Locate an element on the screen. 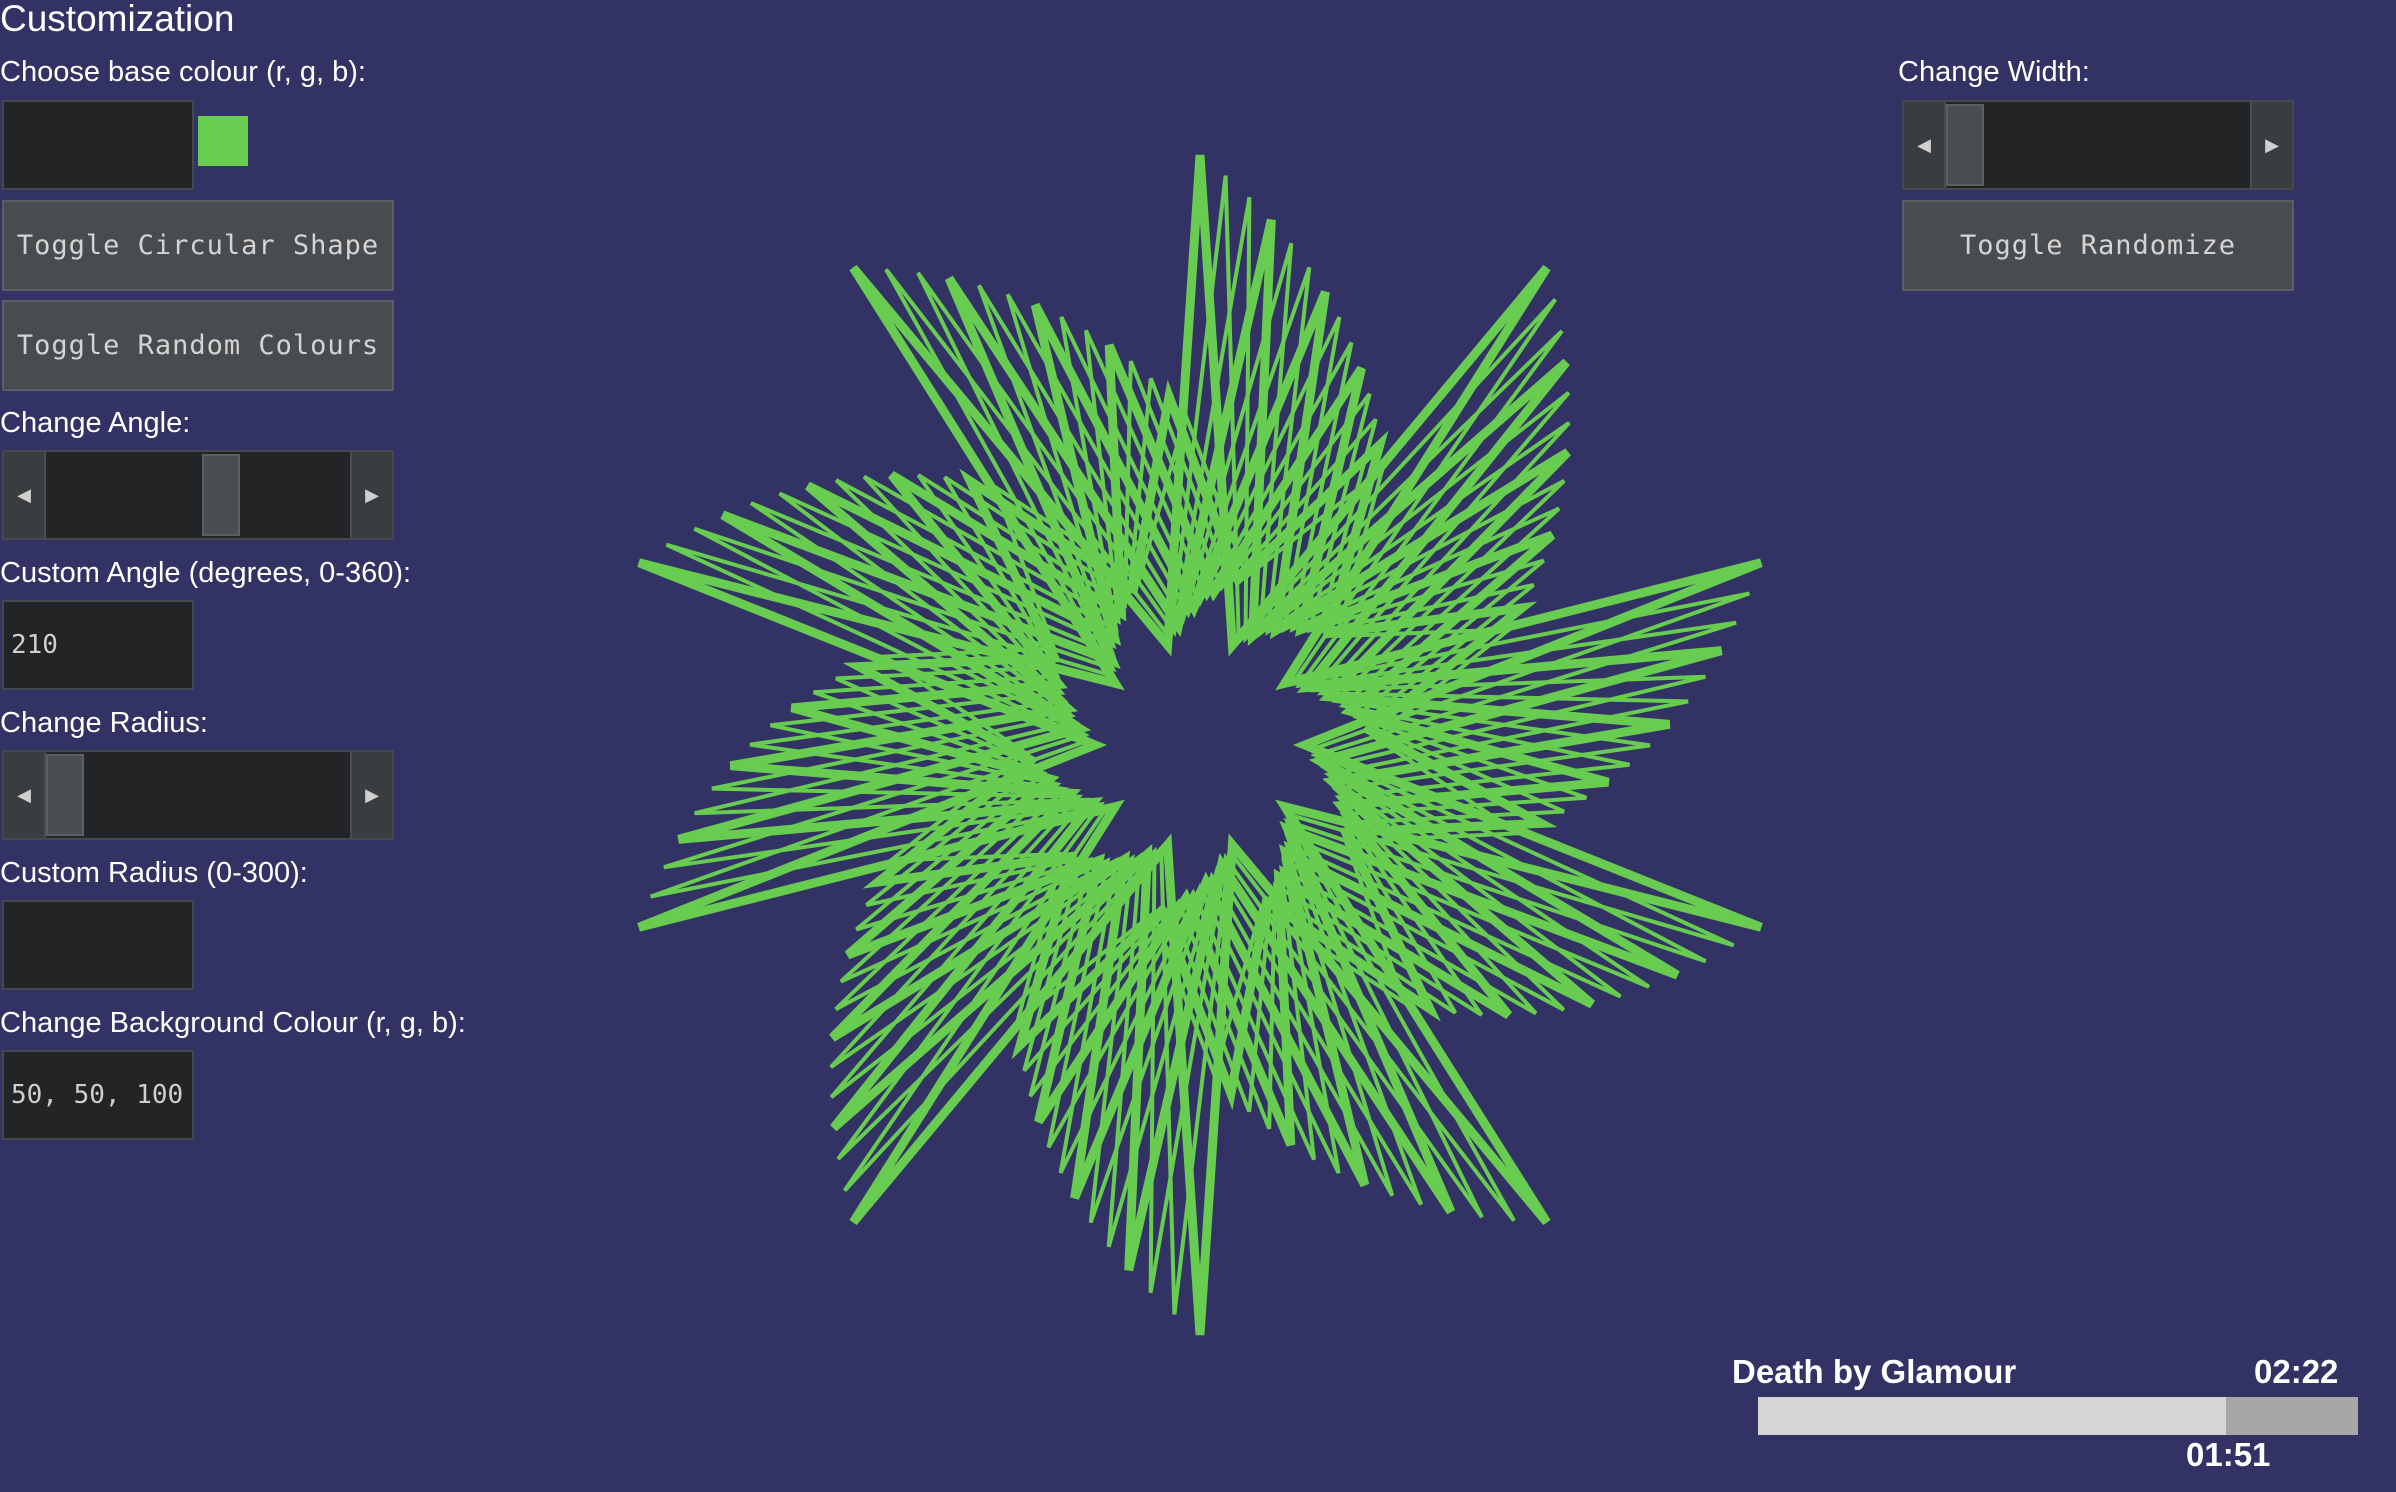 This screenshot has width=2396, height=1492. angle-slider-right-arrow-icon: ▶ is located at coordinates (371, 495).